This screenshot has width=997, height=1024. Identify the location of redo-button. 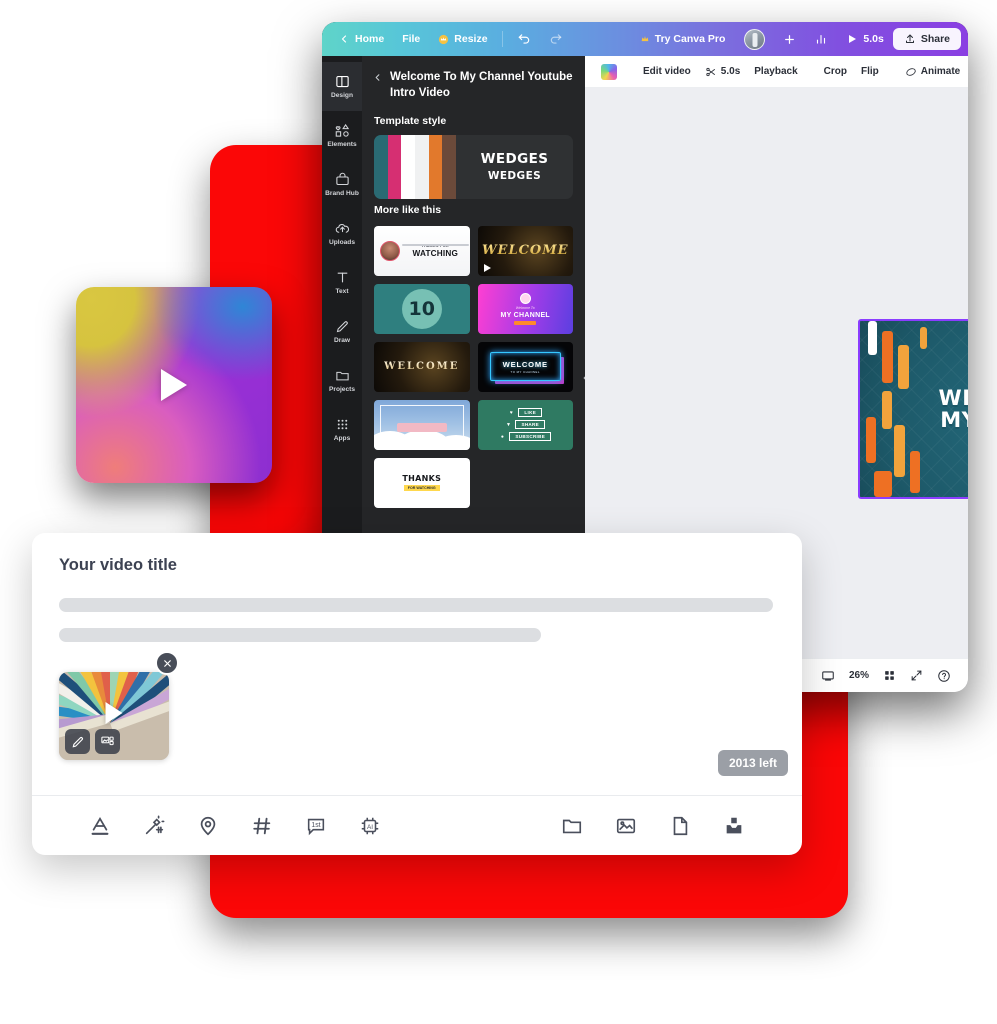
(556, 39).